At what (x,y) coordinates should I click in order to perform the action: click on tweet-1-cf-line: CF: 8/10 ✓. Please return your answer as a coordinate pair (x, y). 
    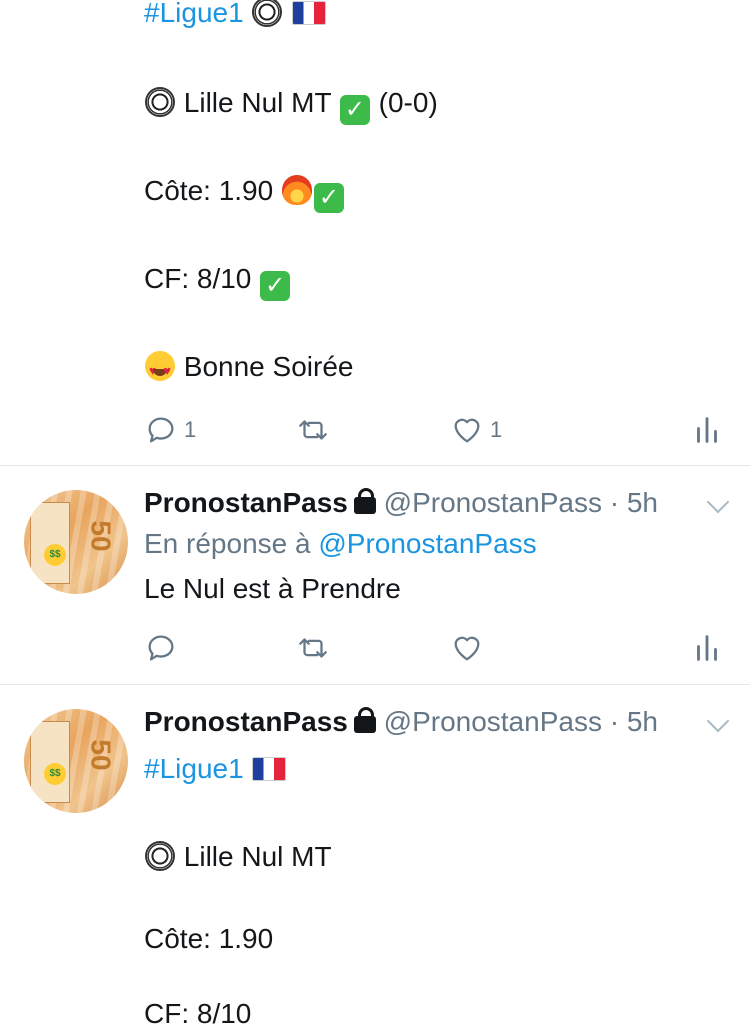
    Looking at the image, I should click on (217, 281).